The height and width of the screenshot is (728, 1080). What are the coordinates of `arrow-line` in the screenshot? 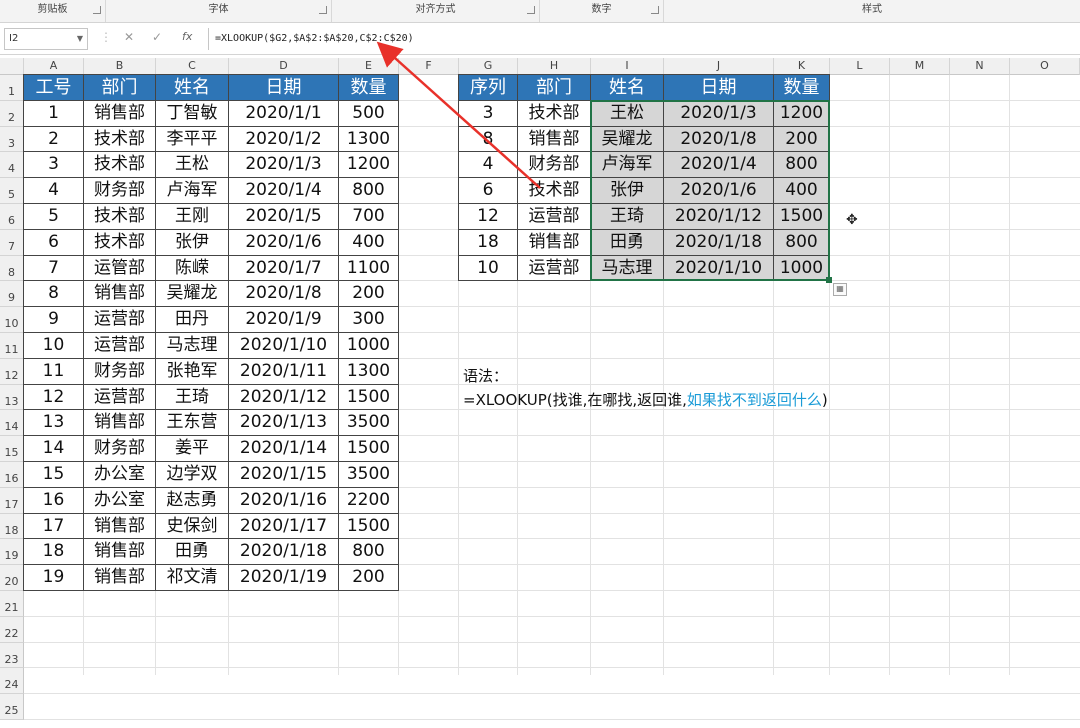 It's located at (458, 115).